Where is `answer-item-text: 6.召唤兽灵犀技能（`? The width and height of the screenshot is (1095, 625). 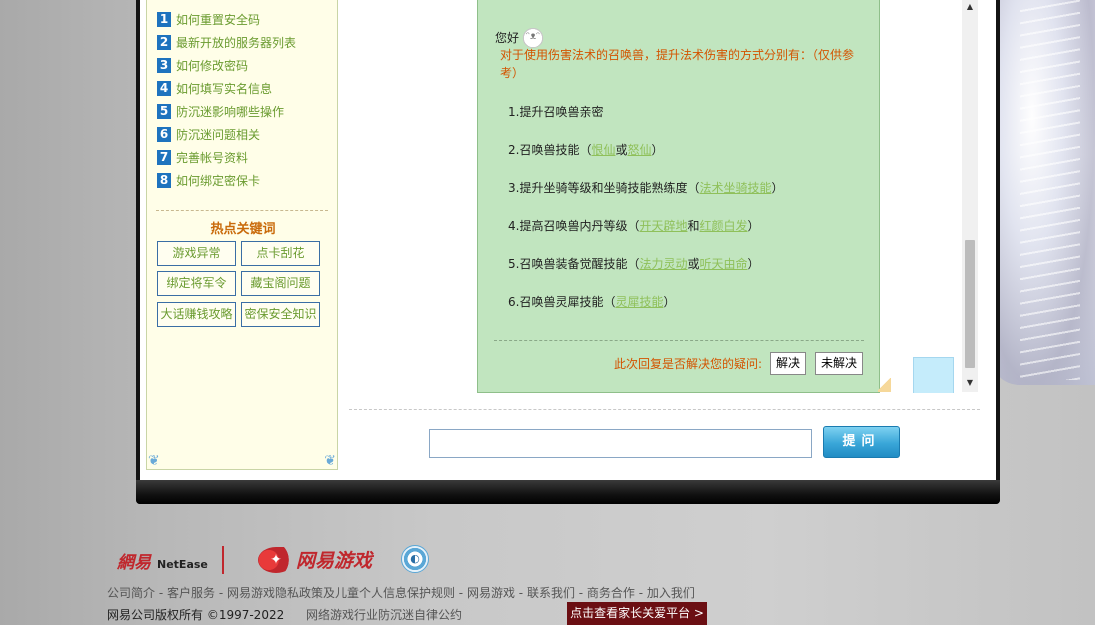
answer-item-text: 6.召唤兽灵犀技能（ is located at coordinates (562, 302).